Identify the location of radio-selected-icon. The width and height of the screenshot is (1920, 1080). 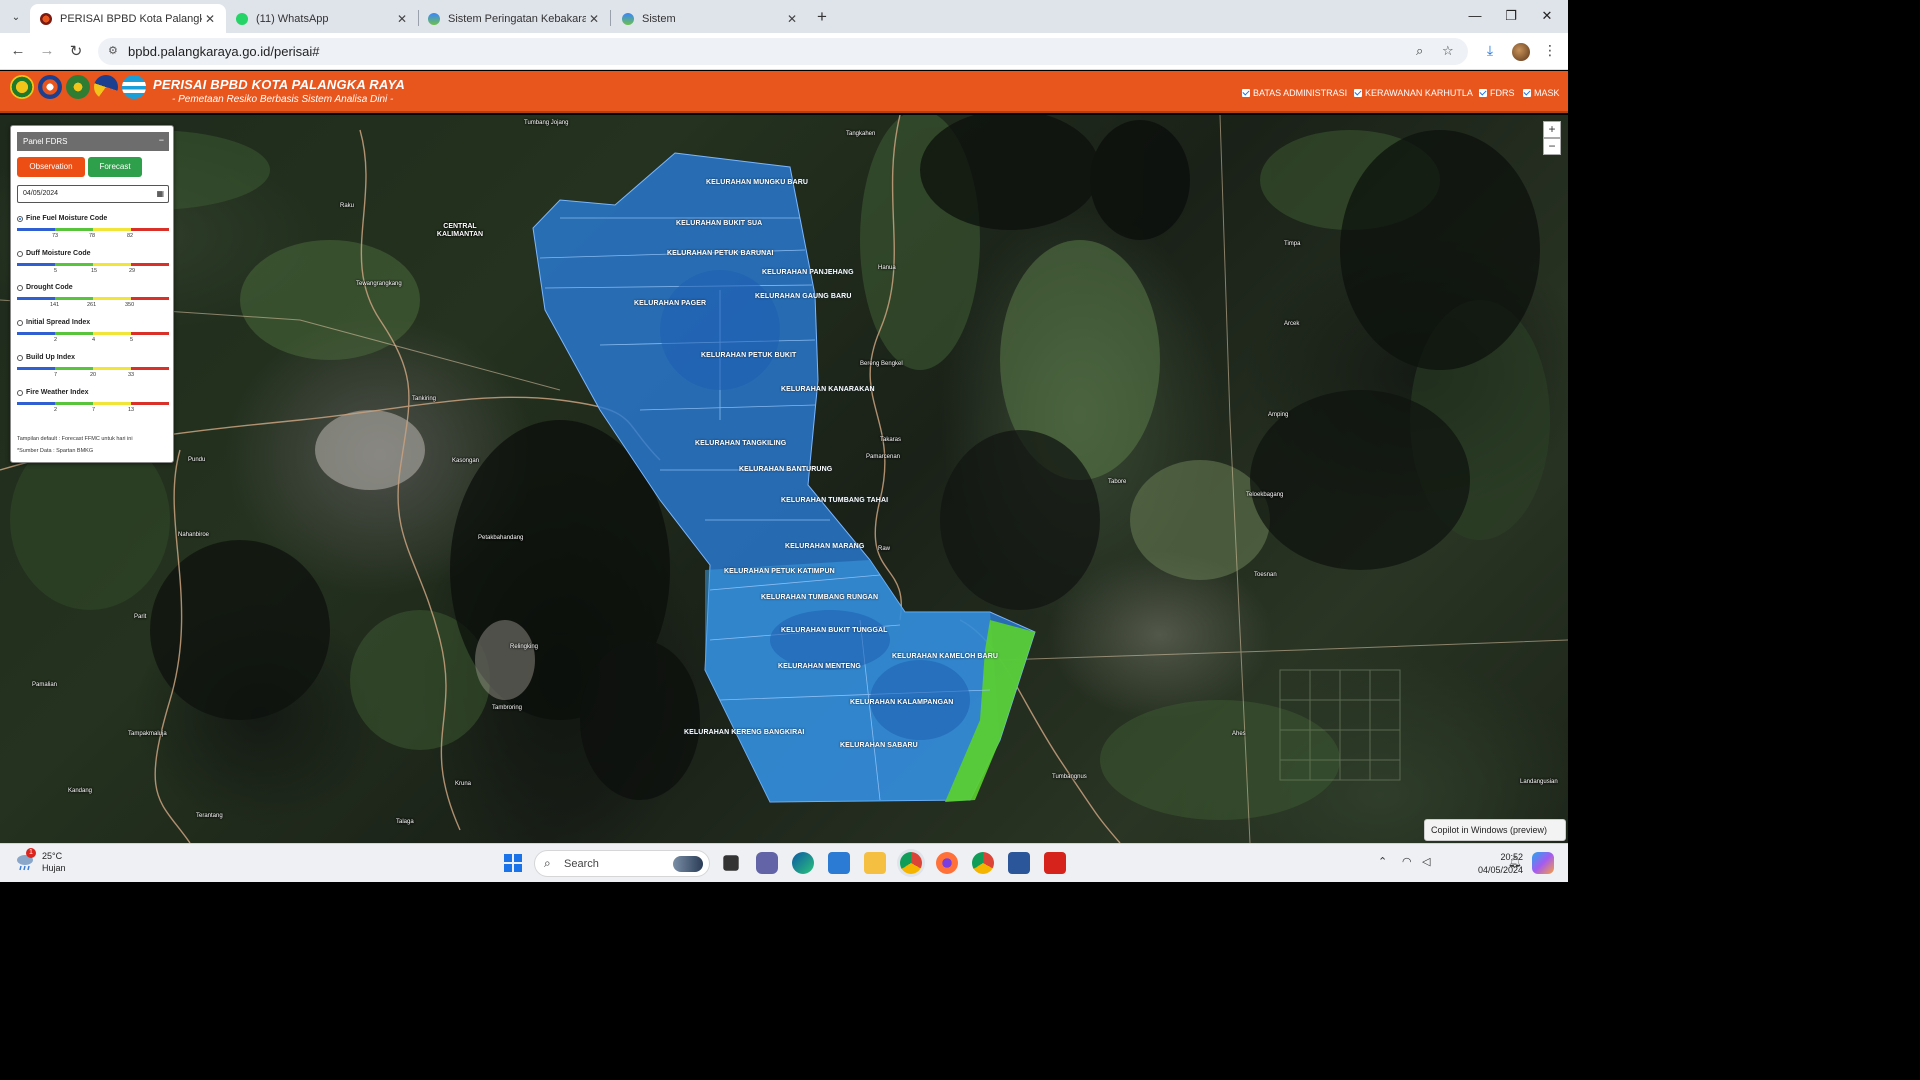
(20, 218).